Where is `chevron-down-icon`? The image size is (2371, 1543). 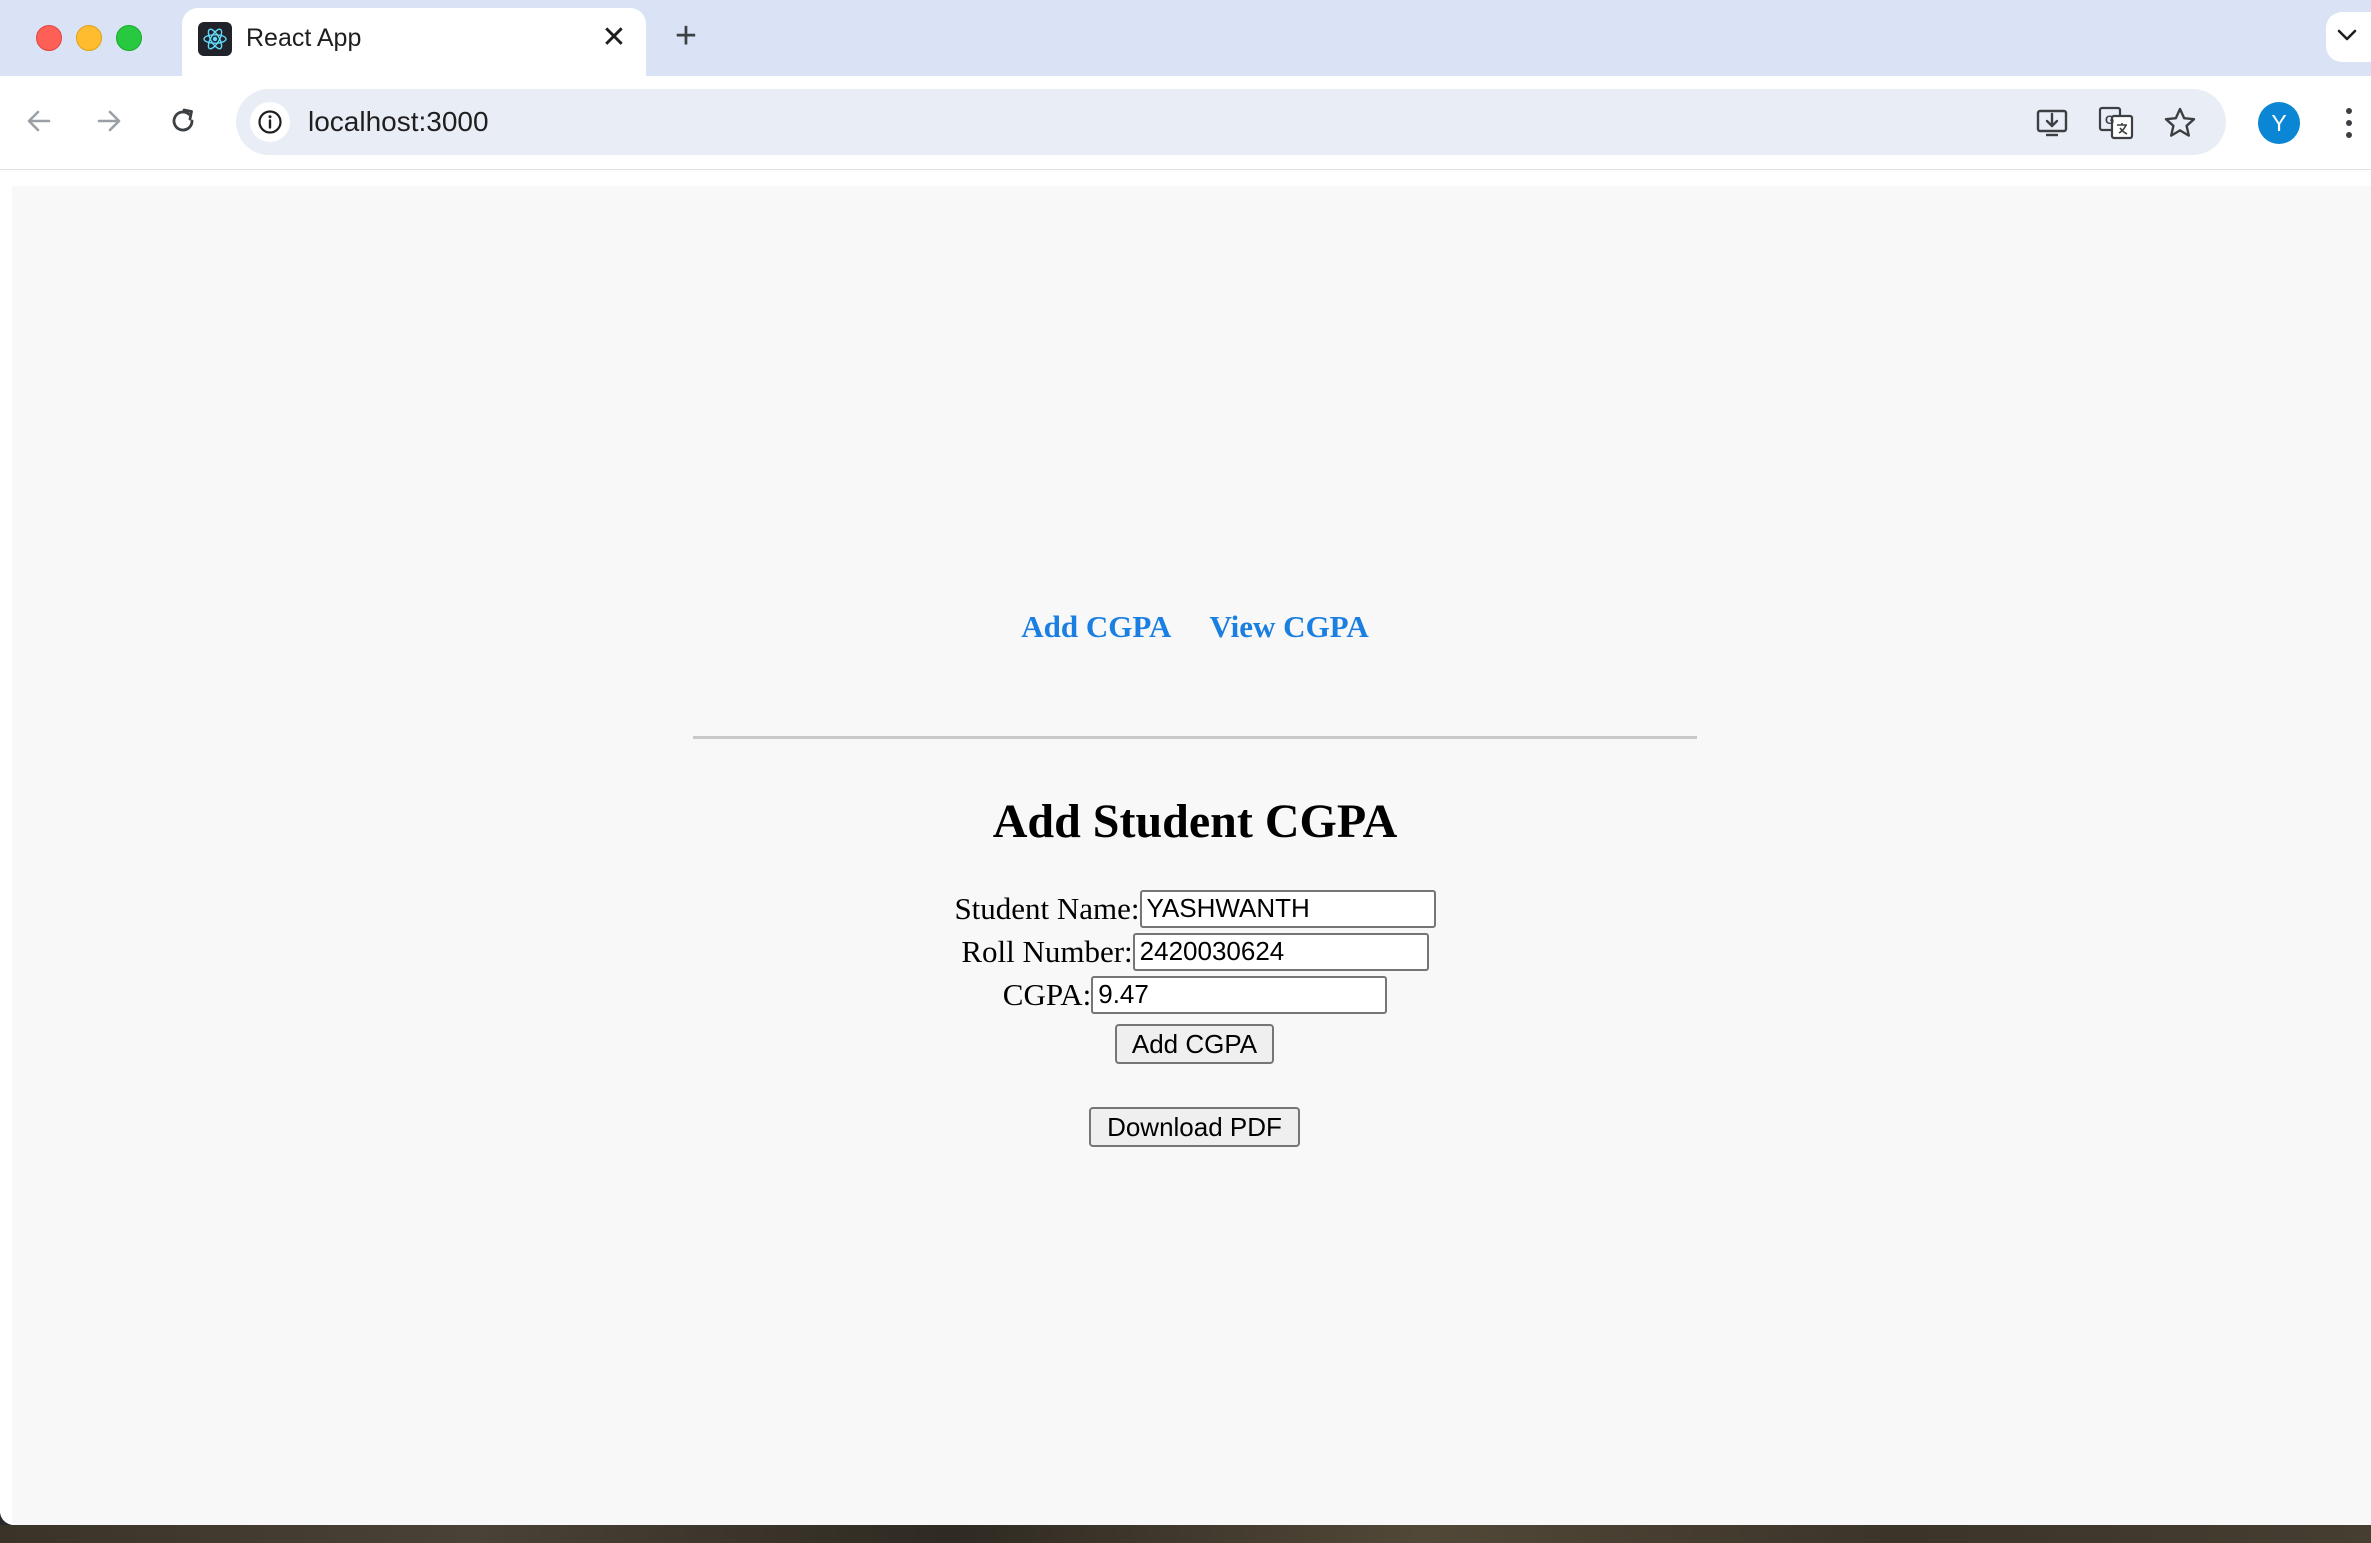
chevron-down-icon is located at coordinates (2347, 35).